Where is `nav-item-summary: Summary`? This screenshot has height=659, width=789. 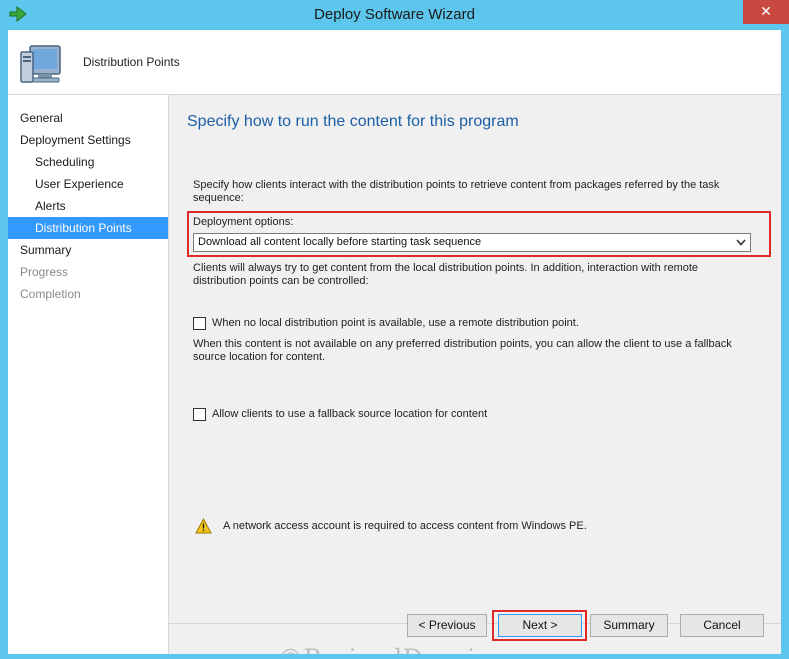 nav-item-summary: Summary is located at coordinates (88, 250).